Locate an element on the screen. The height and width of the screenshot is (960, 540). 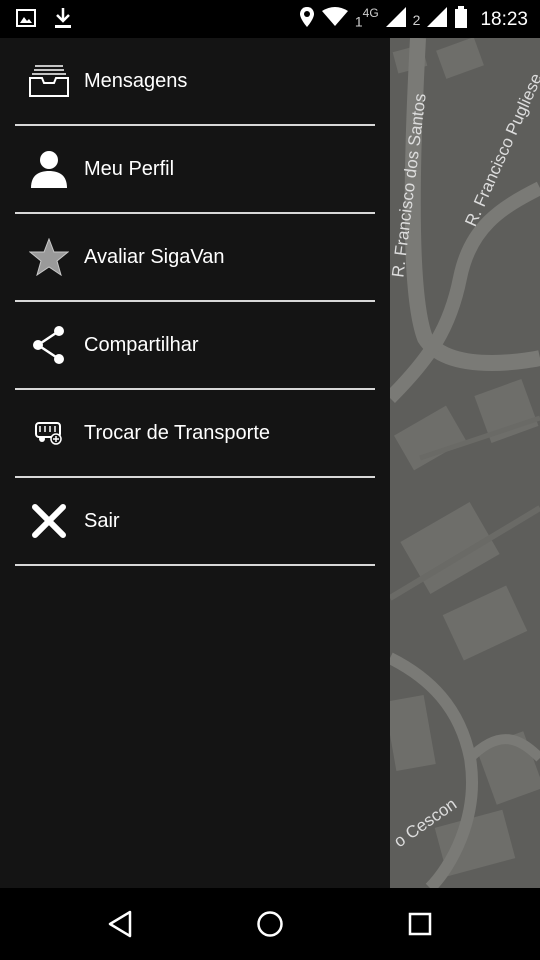
recents-icon is located at coordinates (420, 924).